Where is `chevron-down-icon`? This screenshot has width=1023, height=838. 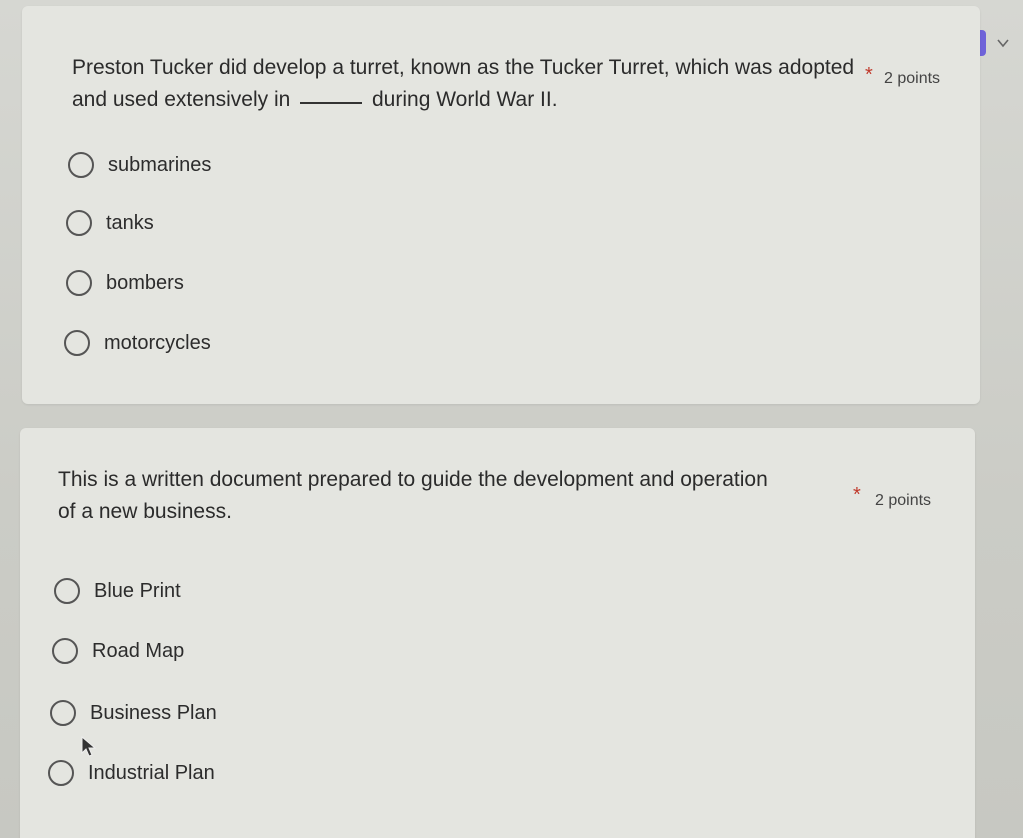 chevron-down-icon is located at coordinates (1003, 43).